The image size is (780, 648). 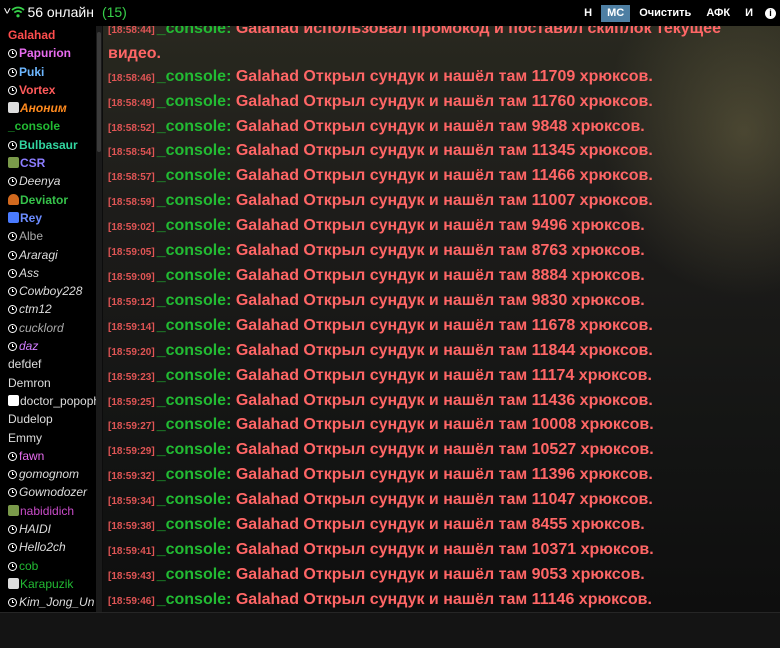 What do you see at coordinates (48, 255) in the screenshot?
I see `user-list-item: Araragi` at bounding box center [48, 255].